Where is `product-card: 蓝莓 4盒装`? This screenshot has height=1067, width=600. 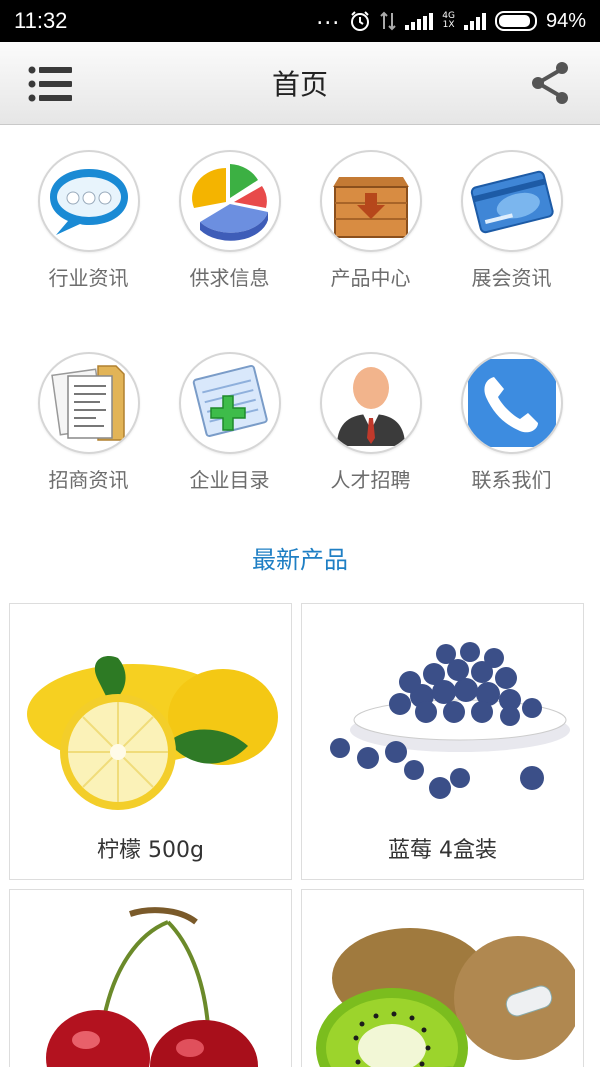
product-card: 蓝莓 4盒装 is located at coordinates (442, 741).